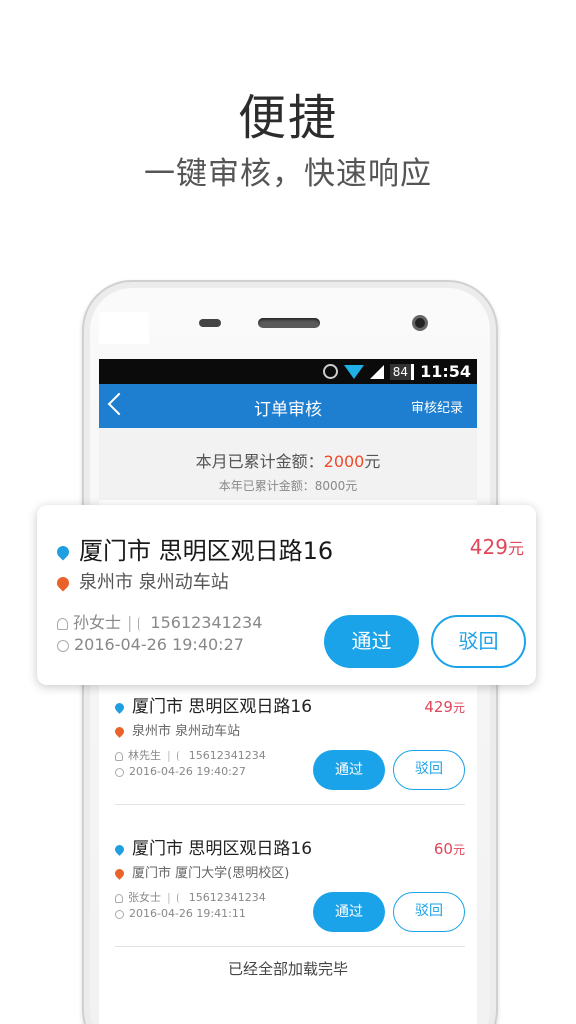 The height and width of the screenshot is (1024, 576). Describe the element at coordinates (353, 371) in the screenshot. I see `wifi-icon` at that location.